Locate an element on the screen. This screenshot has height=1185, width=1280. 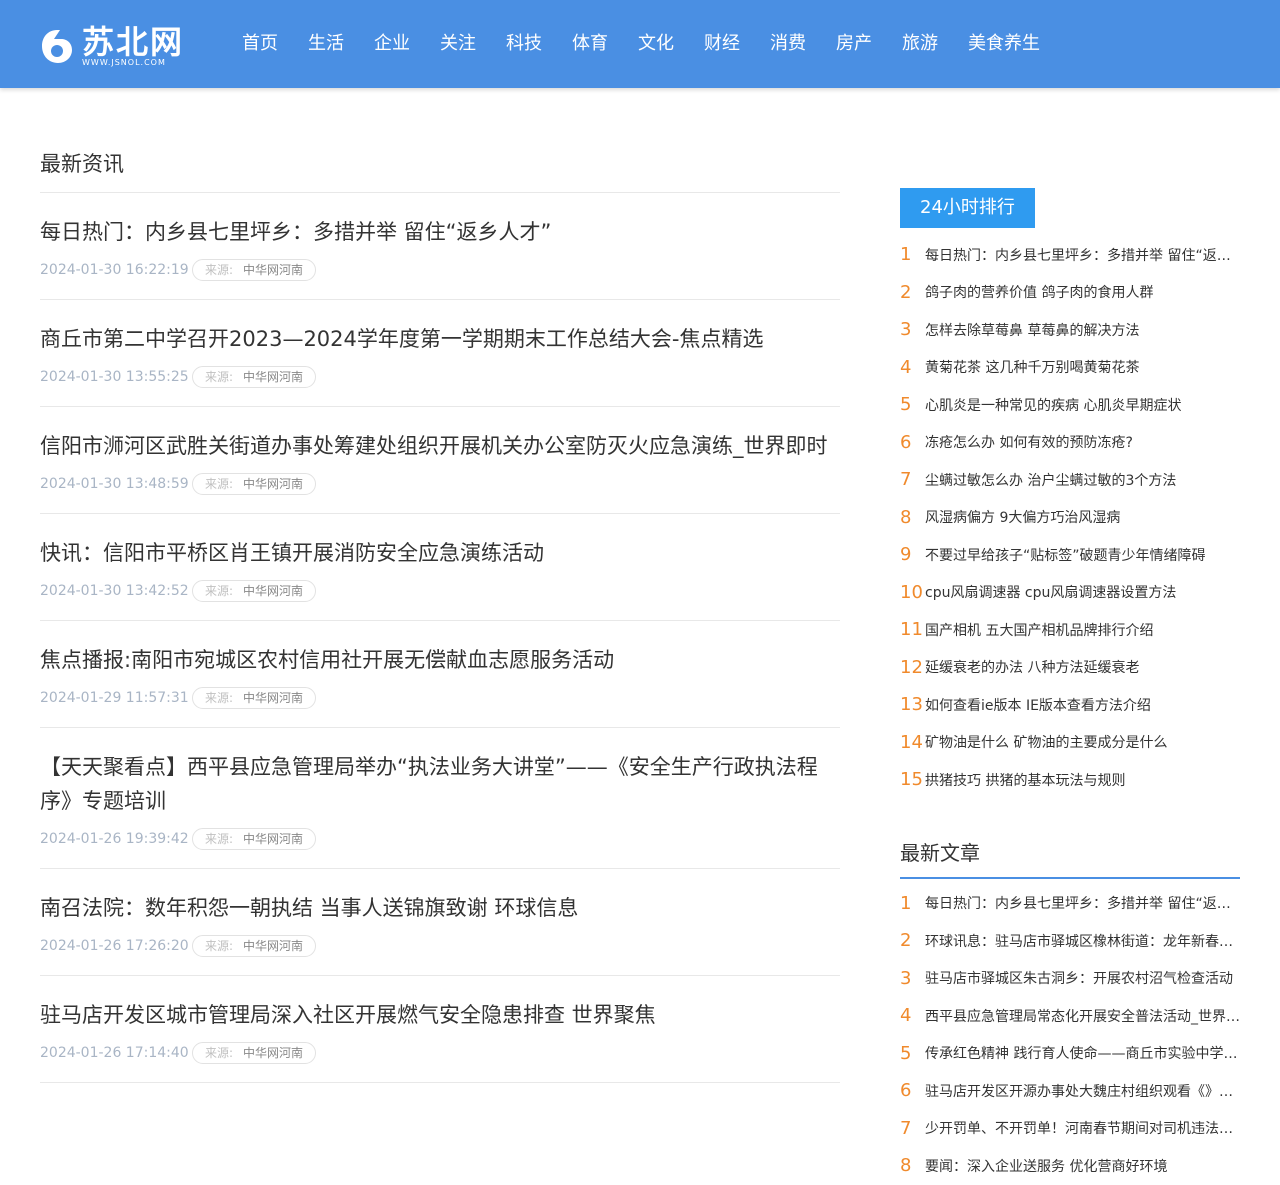
article-meta: 2024-01-30 16:22:19 来源: 中华网河南 is located at coordinates (440, 270).